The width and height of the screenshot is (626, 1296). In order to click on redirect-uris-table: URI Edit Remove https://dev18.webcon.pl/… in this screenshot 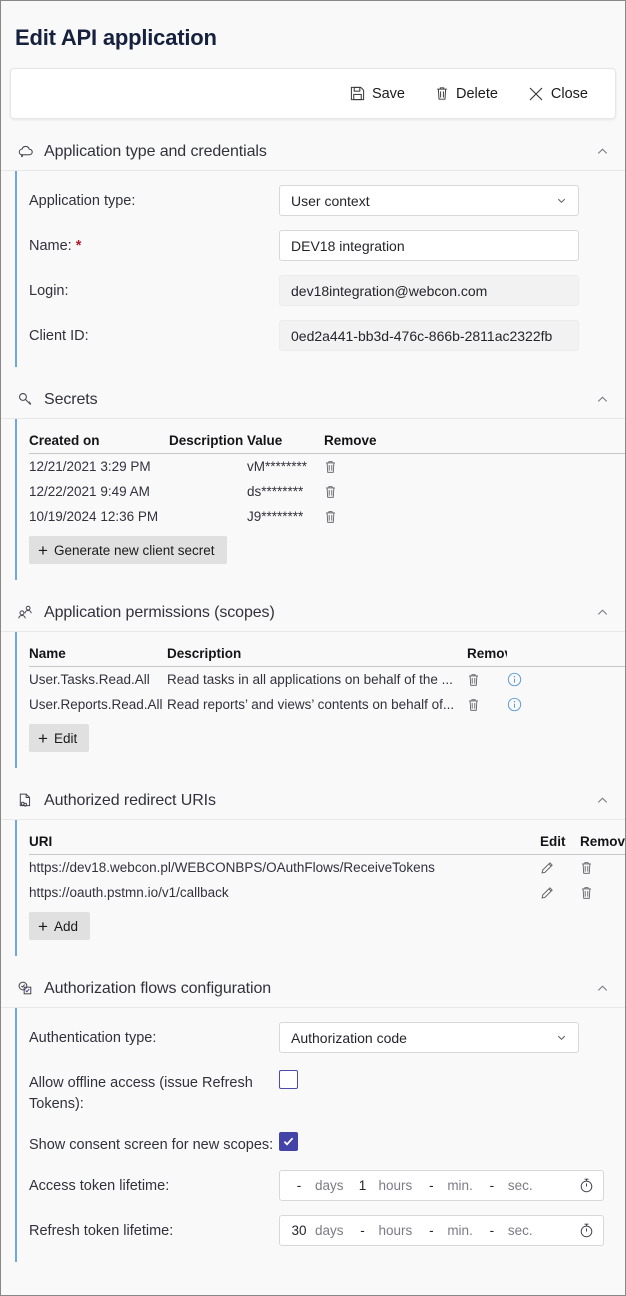, I will do `click(321, 869)`.